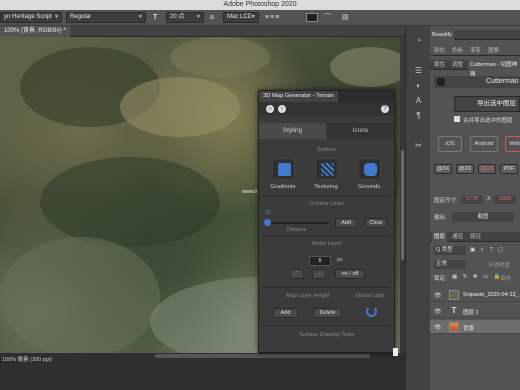  What do you see at coordinates (439, 51) in the screenshot?
I see `tab-color: 颜色` at bounding box center [439, 51].